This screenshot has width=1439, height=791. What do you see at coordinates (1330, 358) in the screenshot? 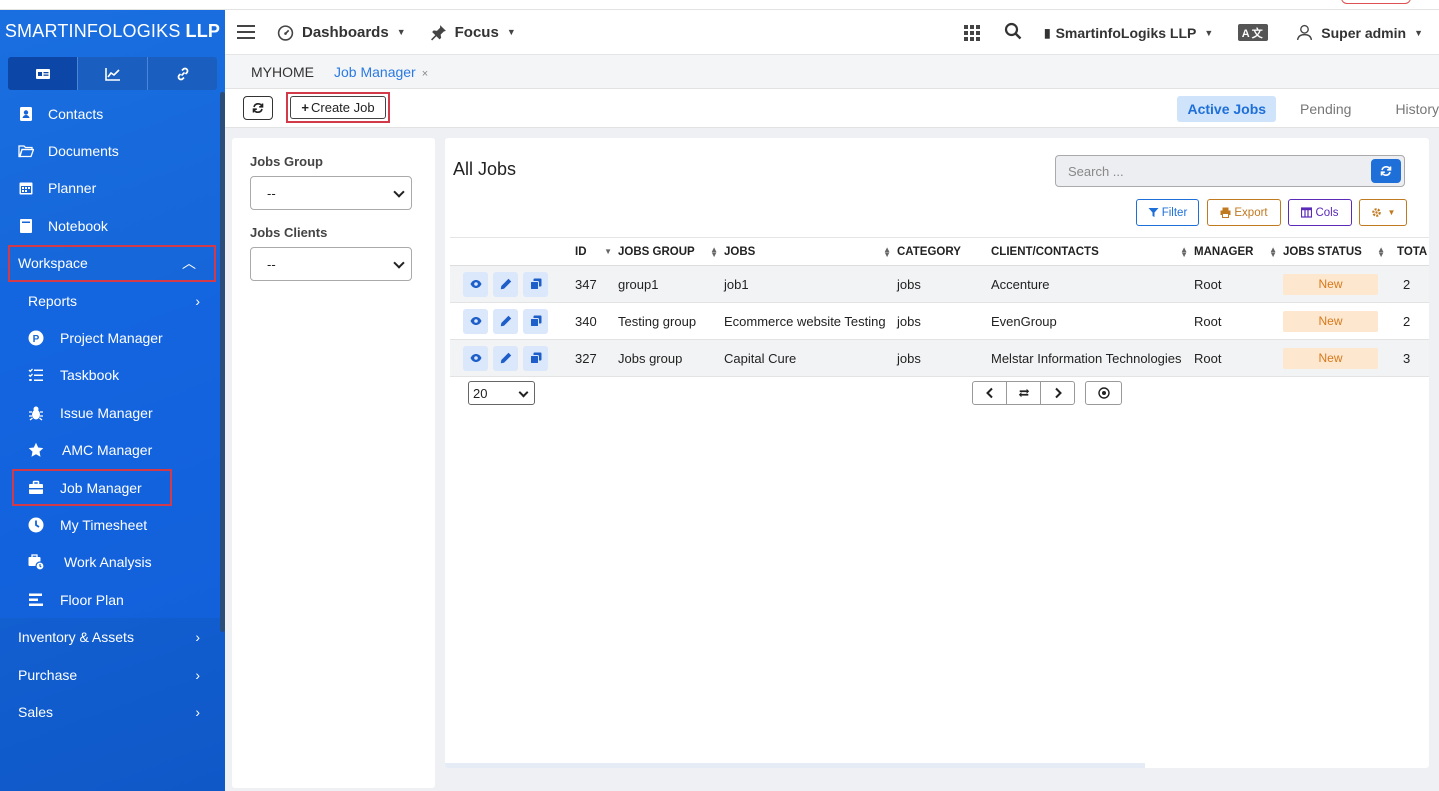
I see `status-badge: New` at bounding box center [1330, 358].